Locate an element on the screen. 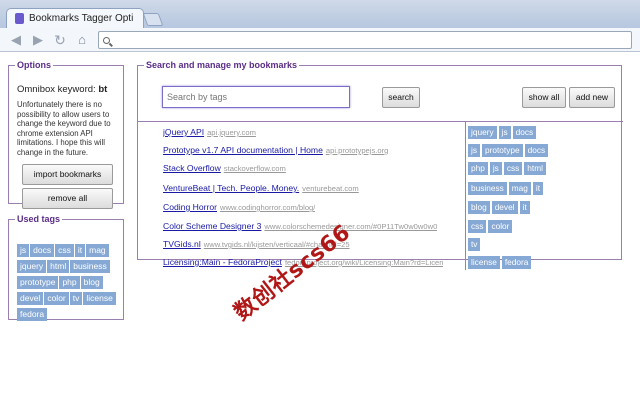 The image size is (640, 400). bookmark-title-link: Prototype v1.7 API documentation | Home is located at coordinates (243, 150).